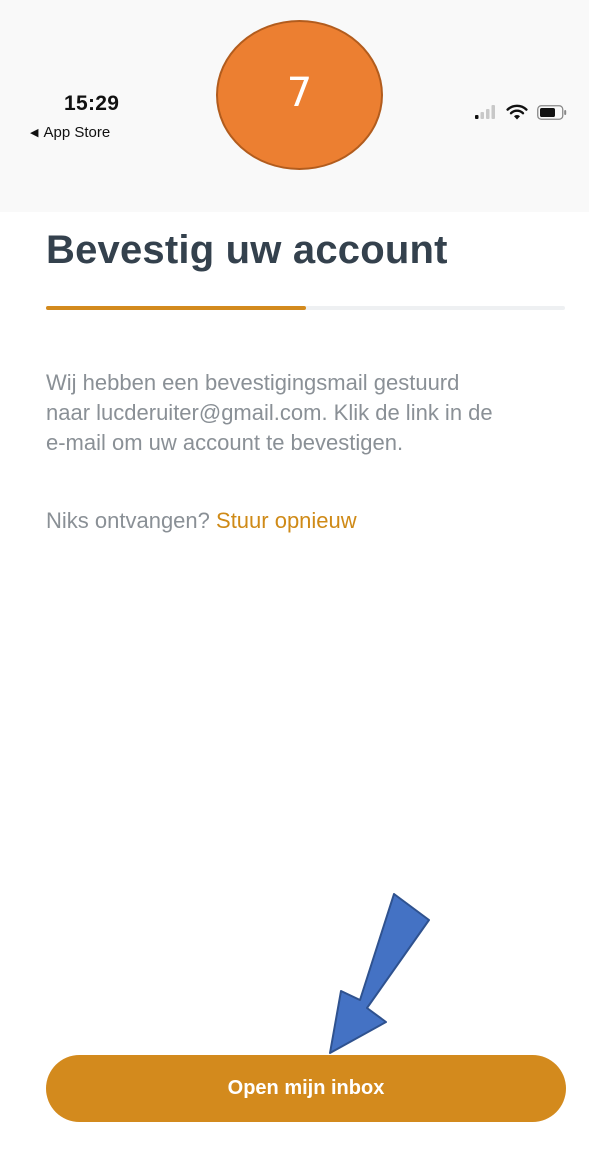  What do you see at coordinates (247, 250) in the screenshot?
I see `page-title: Bevestig uw account` at bounding box center [247, 250].